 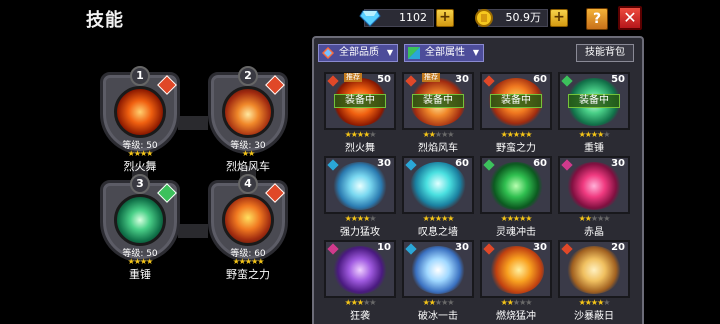 I want to click on slot-skill-name: 重锤, so click(x=140, y=274).